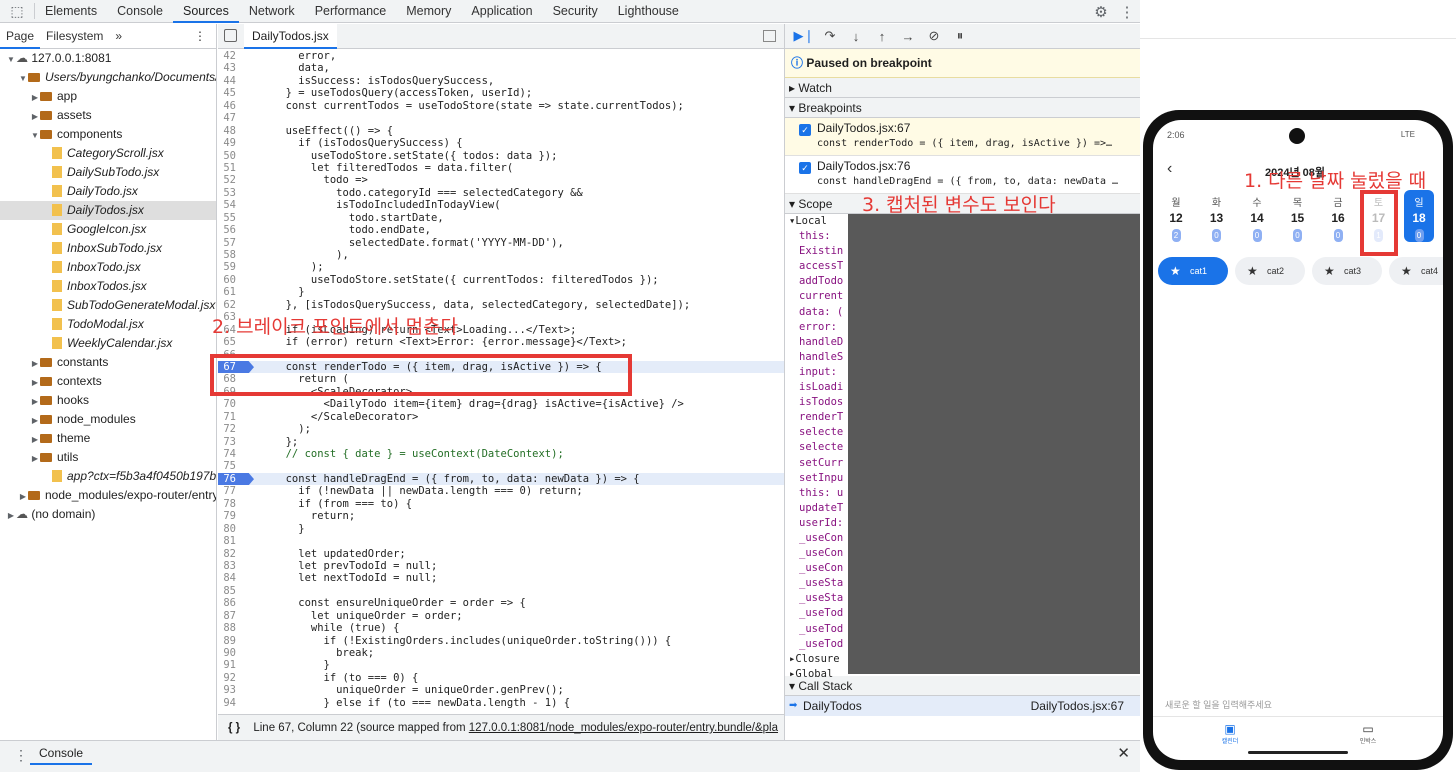 This screenshot has width=1456, height=772. What do you see at coordinates (236, 68) in the screenshot?
I see `line-number: 43` at bounding box center [236, 68].